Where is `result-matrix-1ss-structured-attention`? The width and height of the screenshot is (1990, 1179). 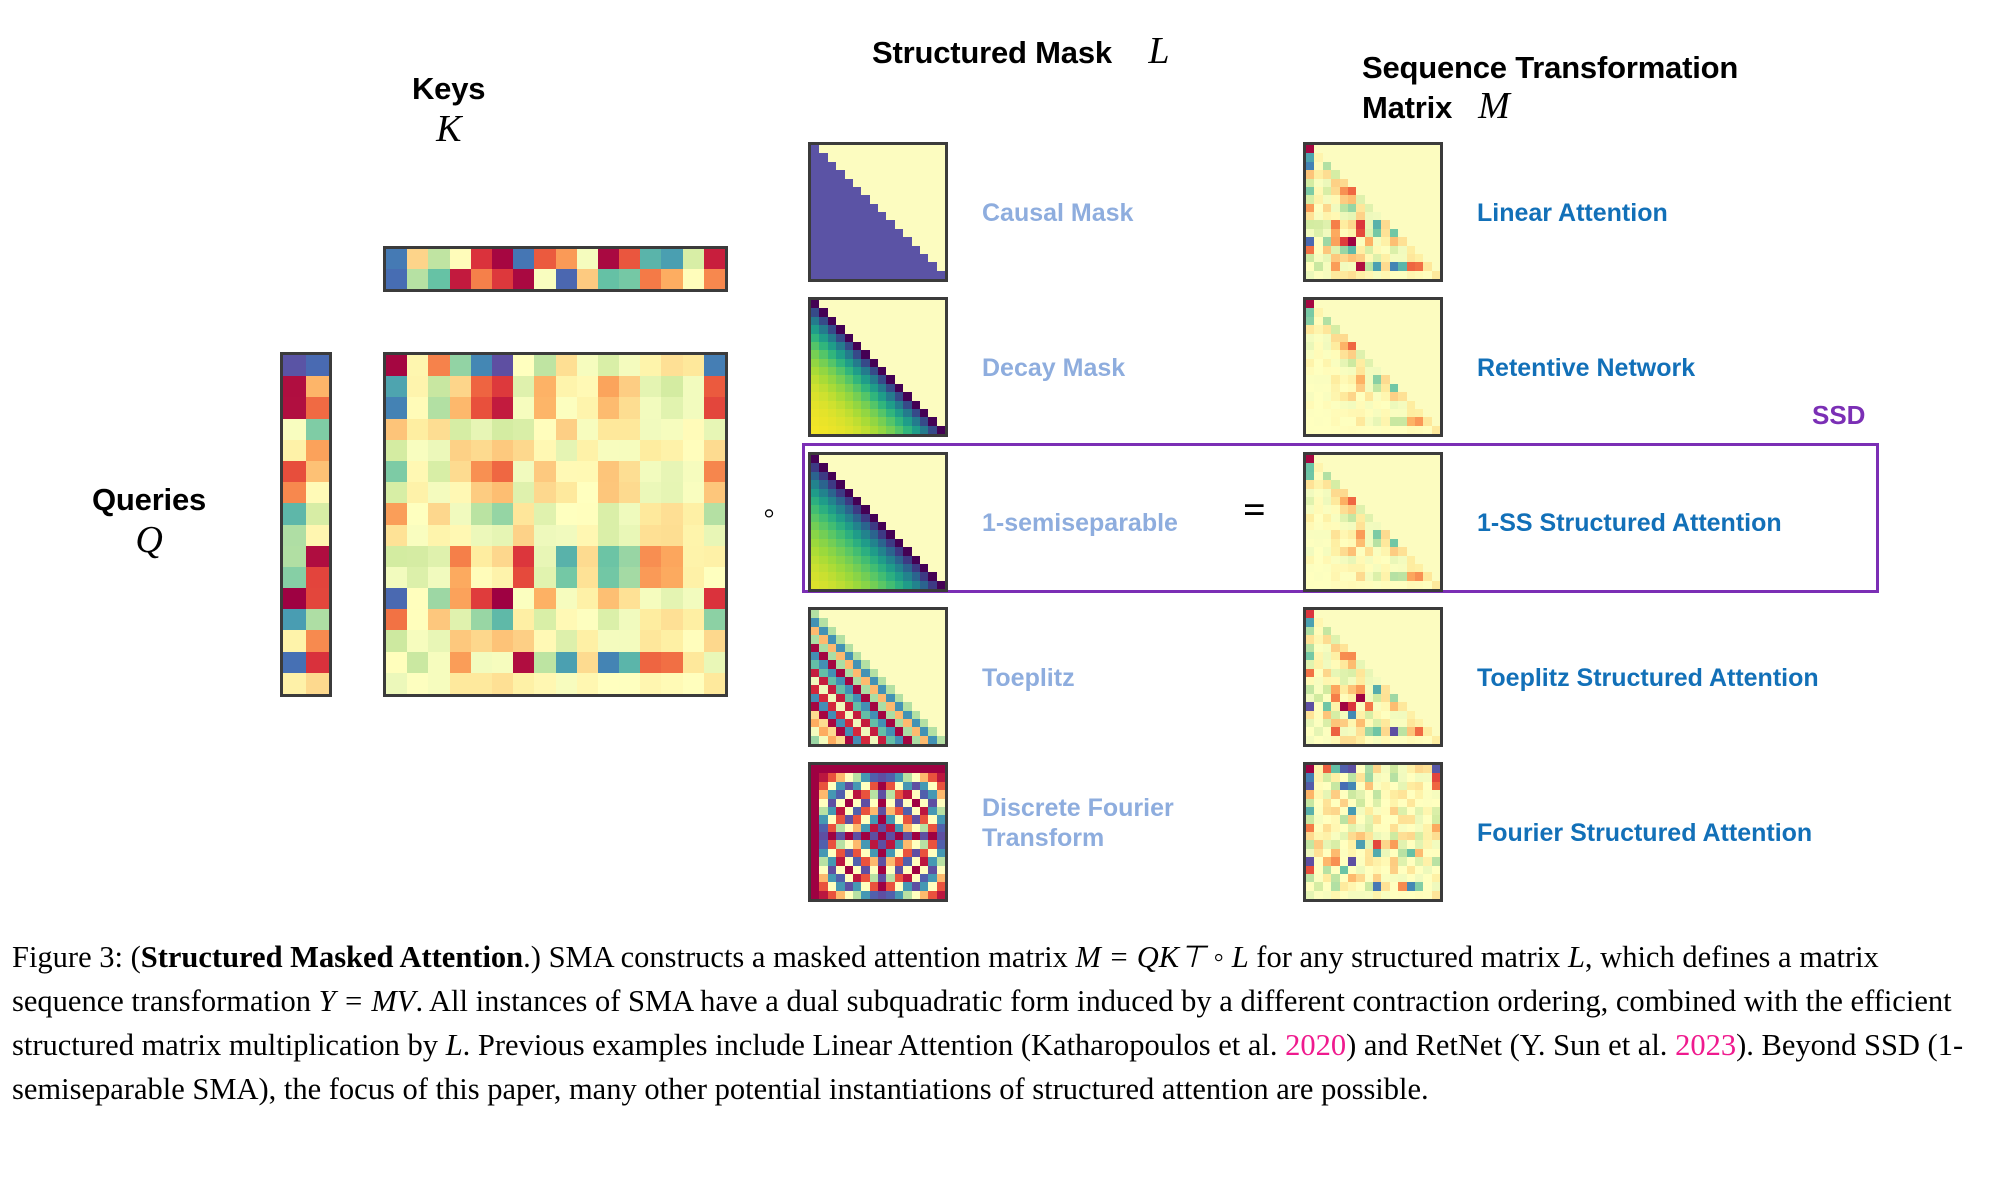
result-matrix-1ss-structured-attention is located at coordinates (1373, 522).